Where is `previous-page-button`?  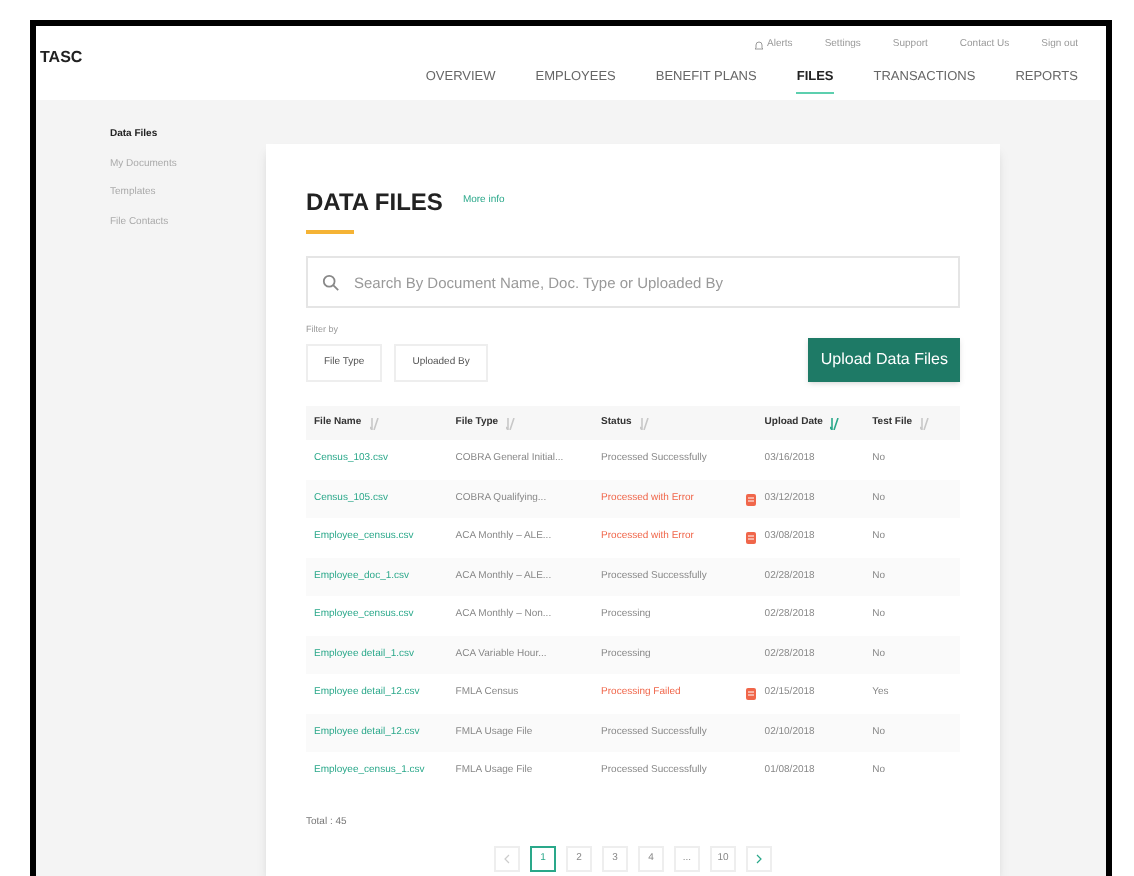
previous-page-button is located at coordinates (507, 859).